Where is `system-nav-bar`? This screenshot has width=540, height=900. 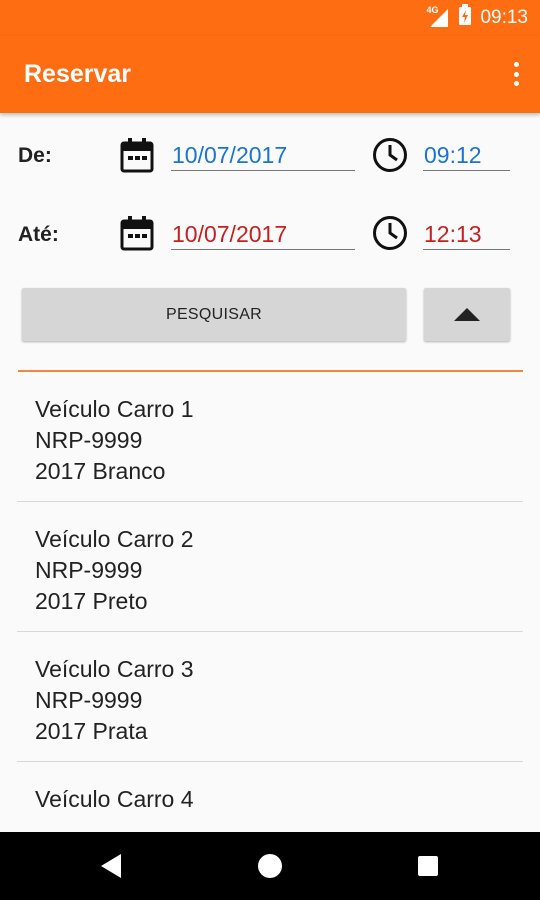
system-nav-bar is located at coordinates (270, 866).